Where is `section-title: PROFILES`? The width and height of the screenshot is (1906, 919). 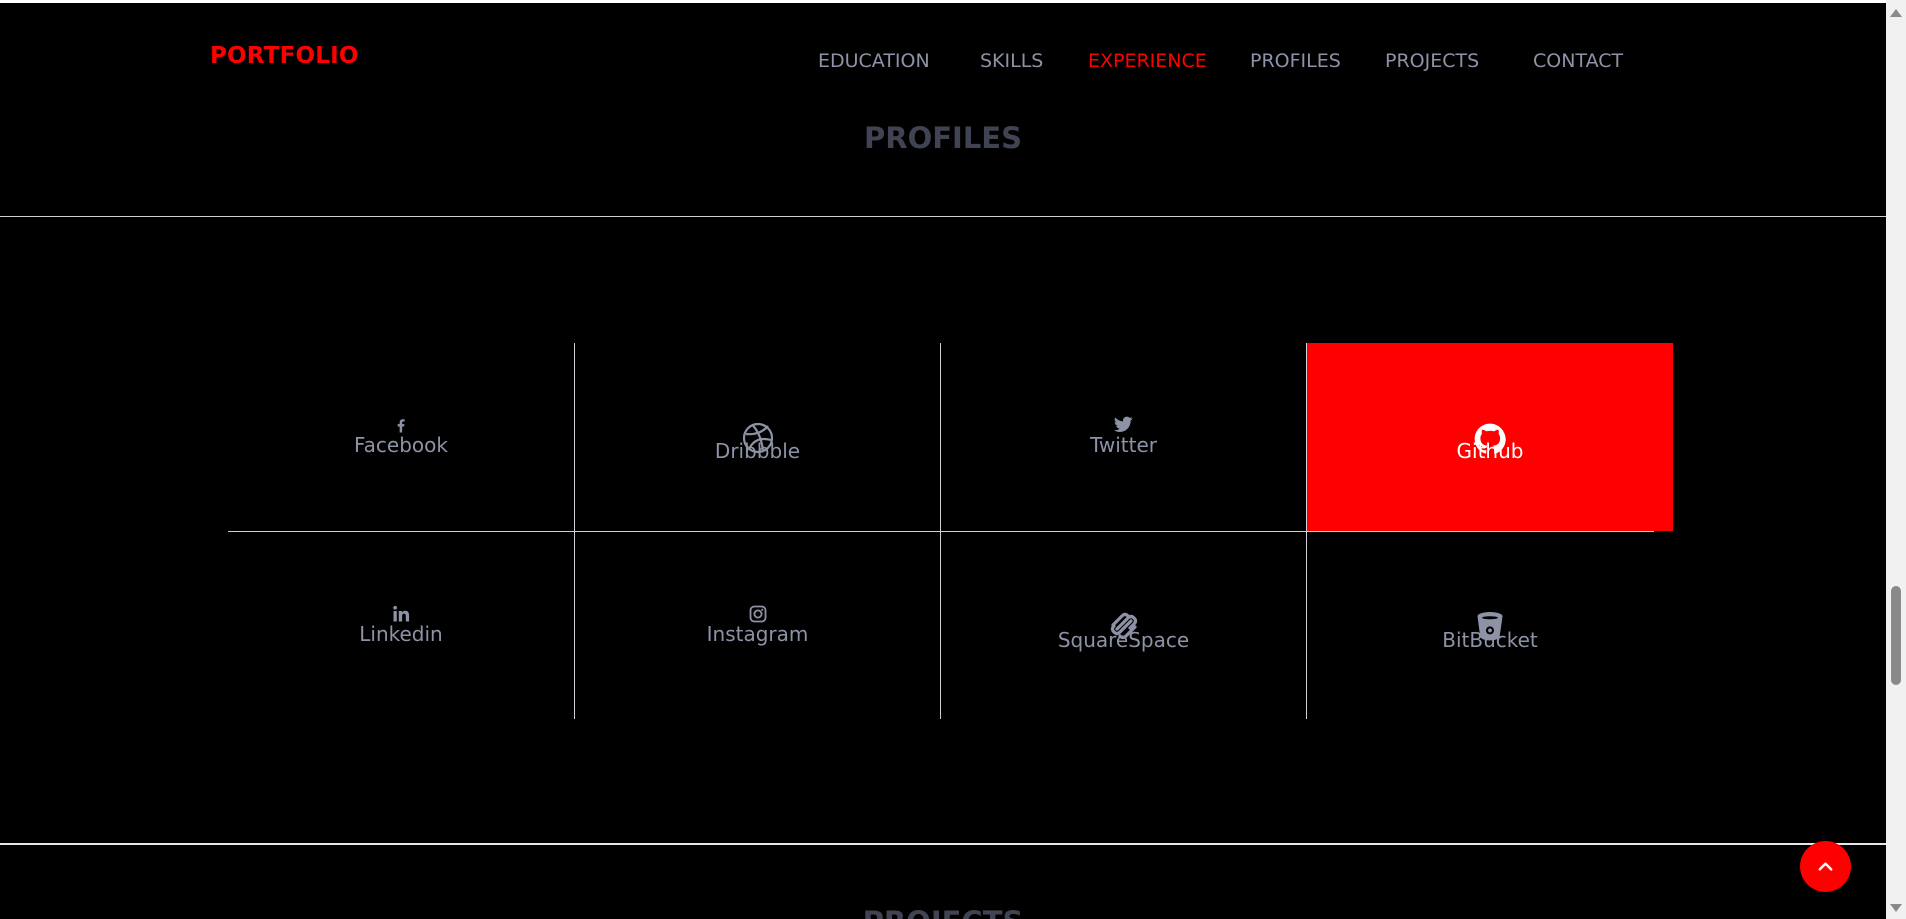
section-title: PROFILES is located at coordinates (942, 138).